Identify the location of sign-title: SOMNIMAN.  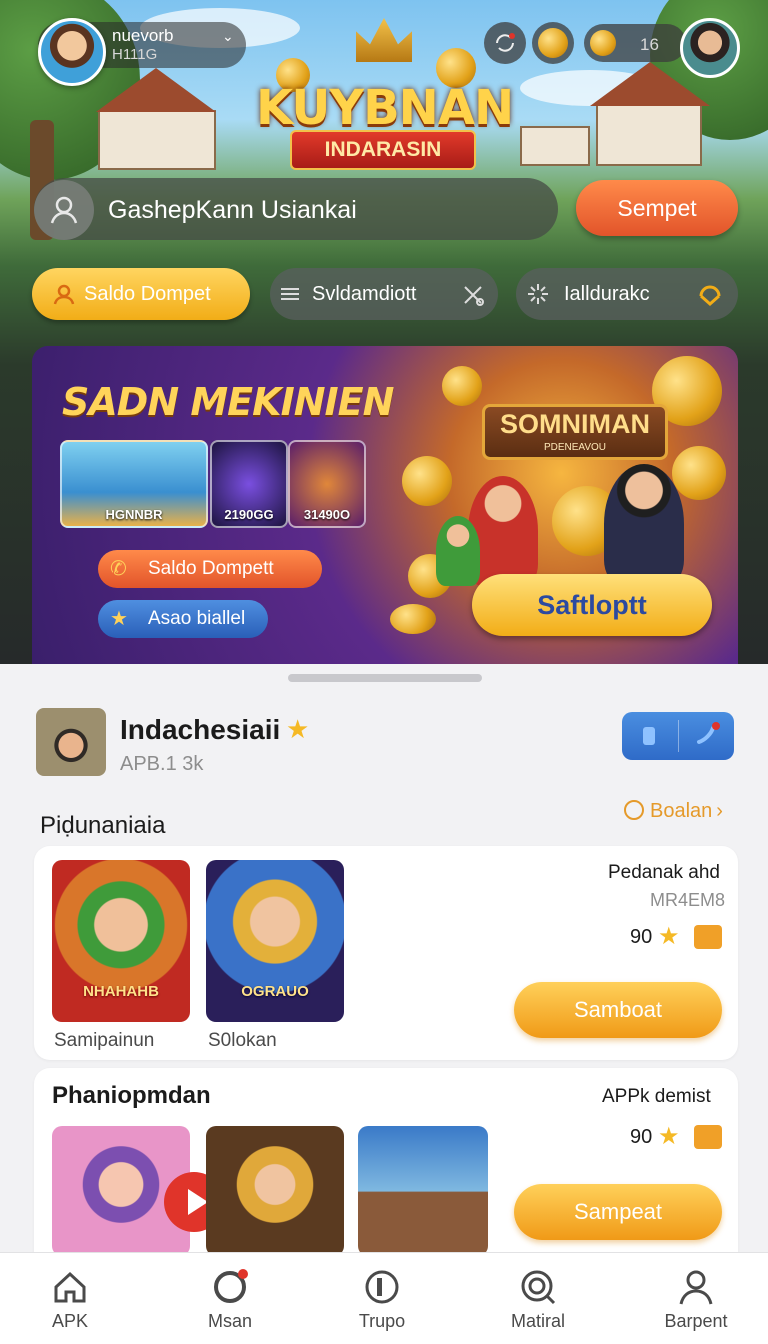
(575, 424).